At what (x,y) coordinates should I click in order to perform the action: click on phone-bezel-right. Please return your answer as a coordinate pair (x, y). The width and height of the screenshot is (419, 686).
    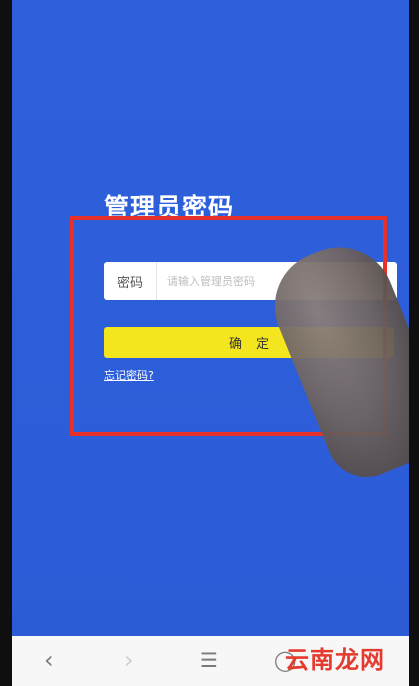
    Looking at the image, I should click on (414, 343).